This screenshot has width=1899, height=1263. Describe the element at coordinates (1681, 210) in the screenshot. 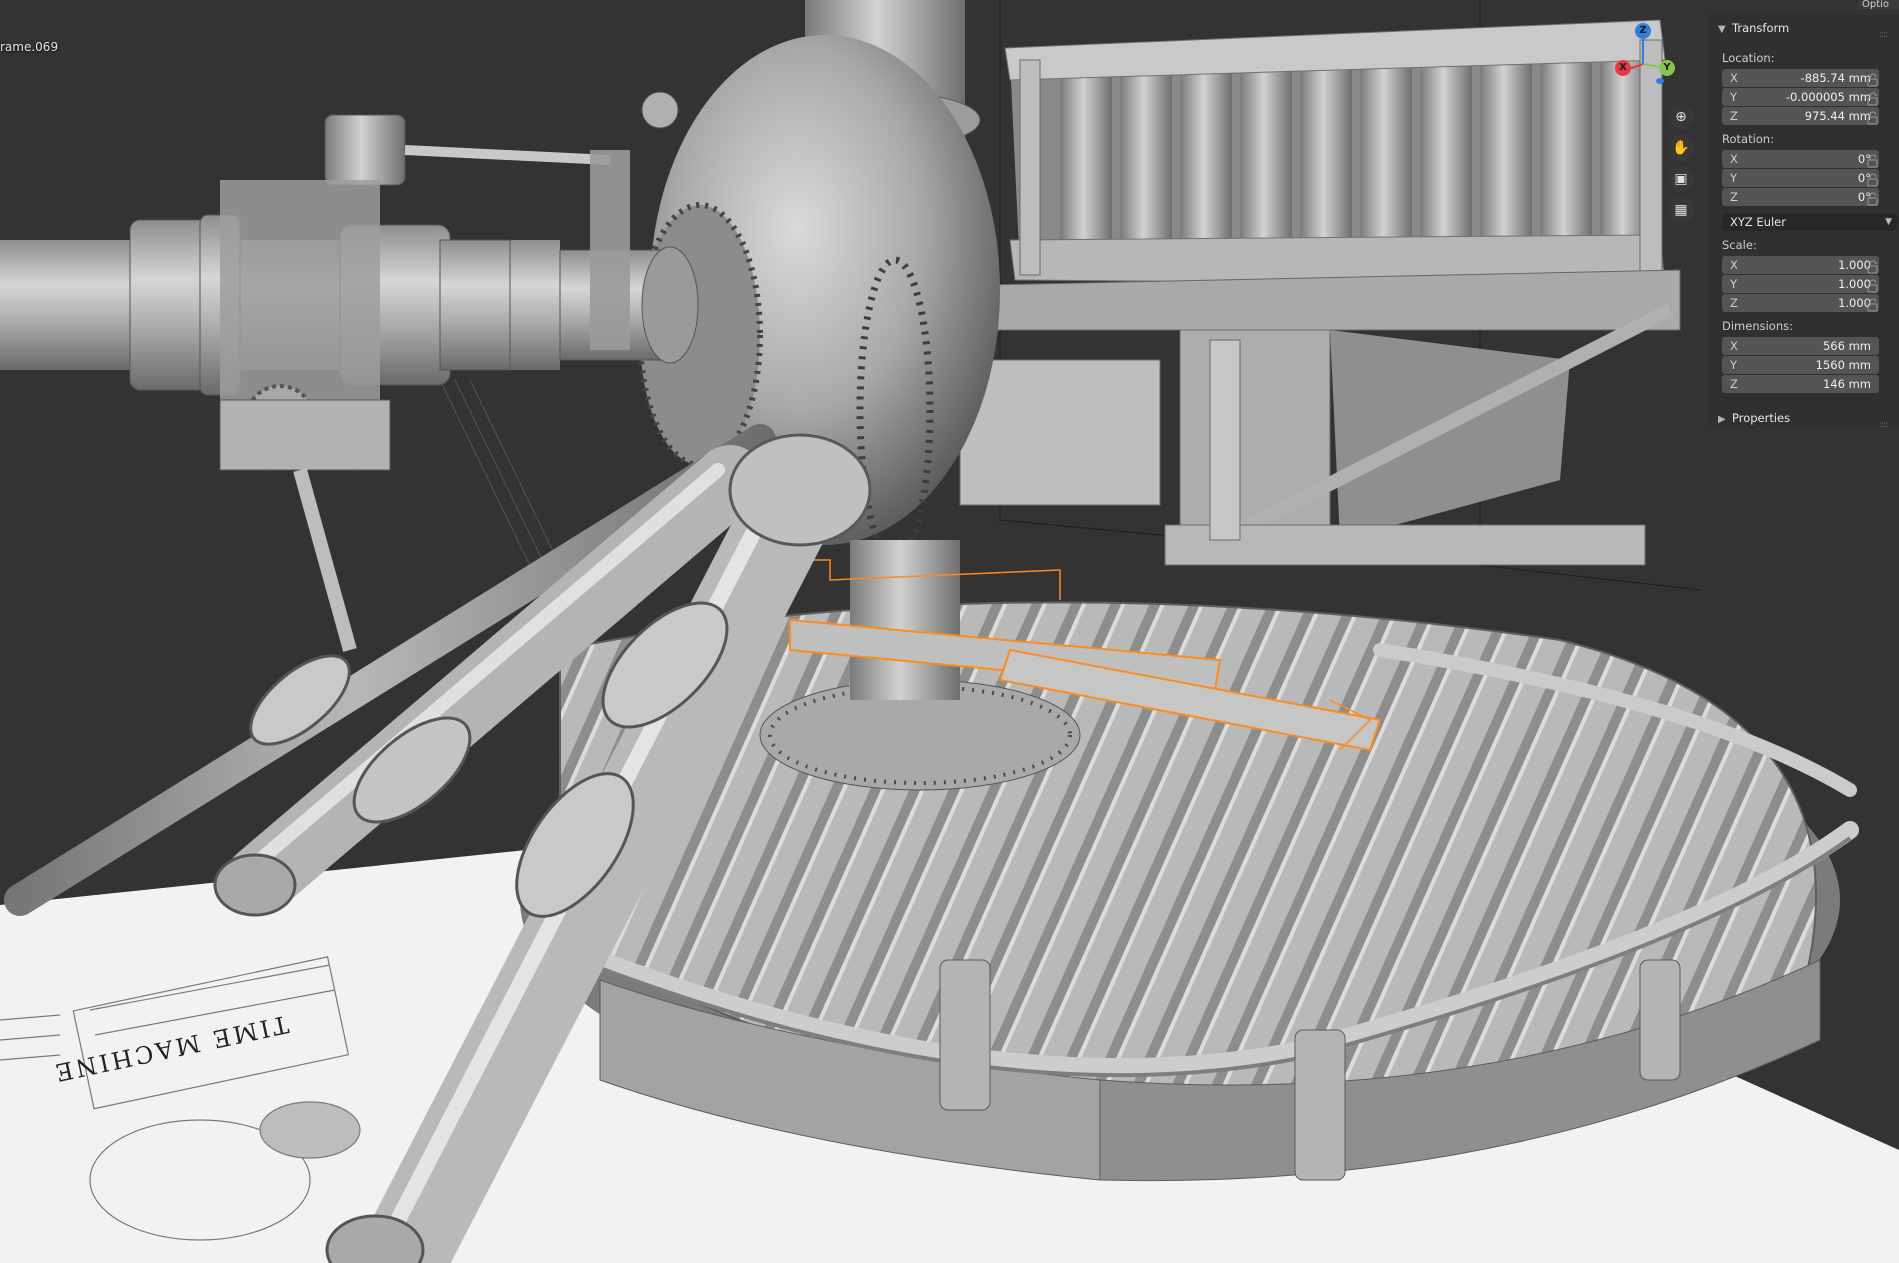

I see `grid-view-icon: ▦` at that location.